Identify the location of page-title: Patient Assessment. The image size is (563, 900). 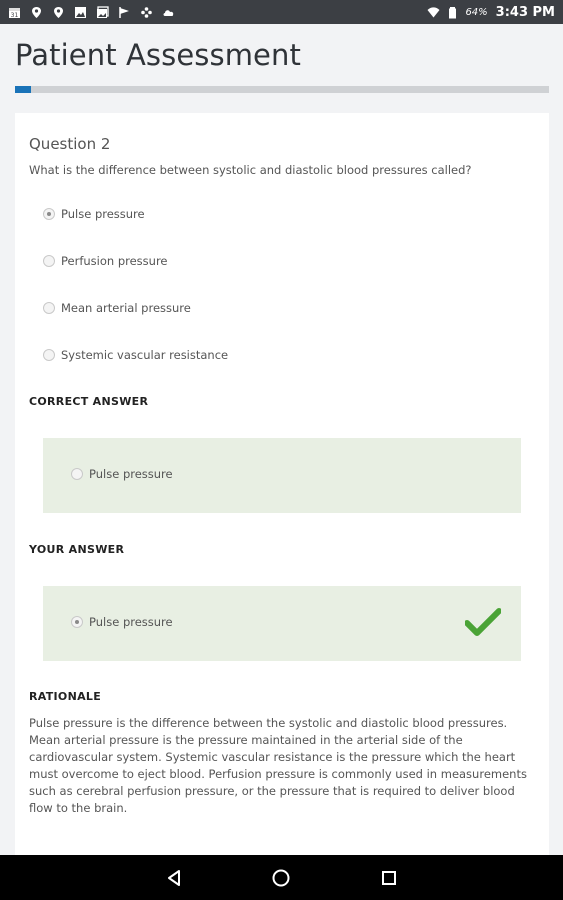
(158, 55).